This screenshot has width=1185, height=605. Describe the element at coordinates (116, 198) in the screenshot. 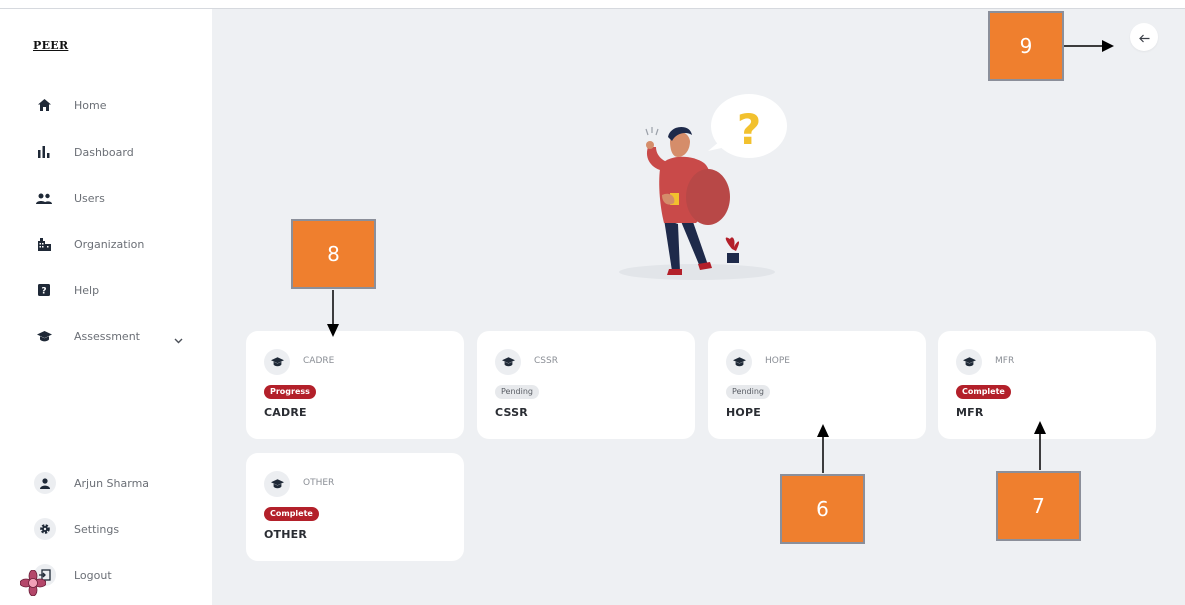

I see `sidebar-item-users: Users` at that location.